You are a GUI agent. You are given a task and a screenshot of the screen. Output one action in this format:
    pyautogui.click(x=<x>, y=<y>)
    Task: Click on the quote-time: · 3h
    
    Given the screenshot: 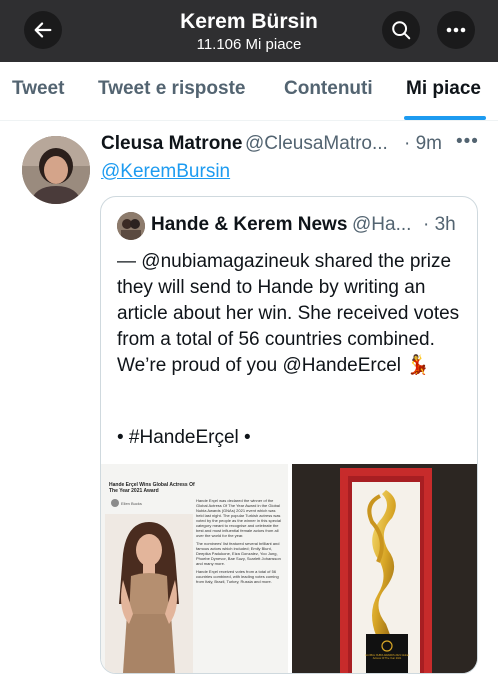 What is the action you would take?
    pyautogui.click(x=439, y=224)
    